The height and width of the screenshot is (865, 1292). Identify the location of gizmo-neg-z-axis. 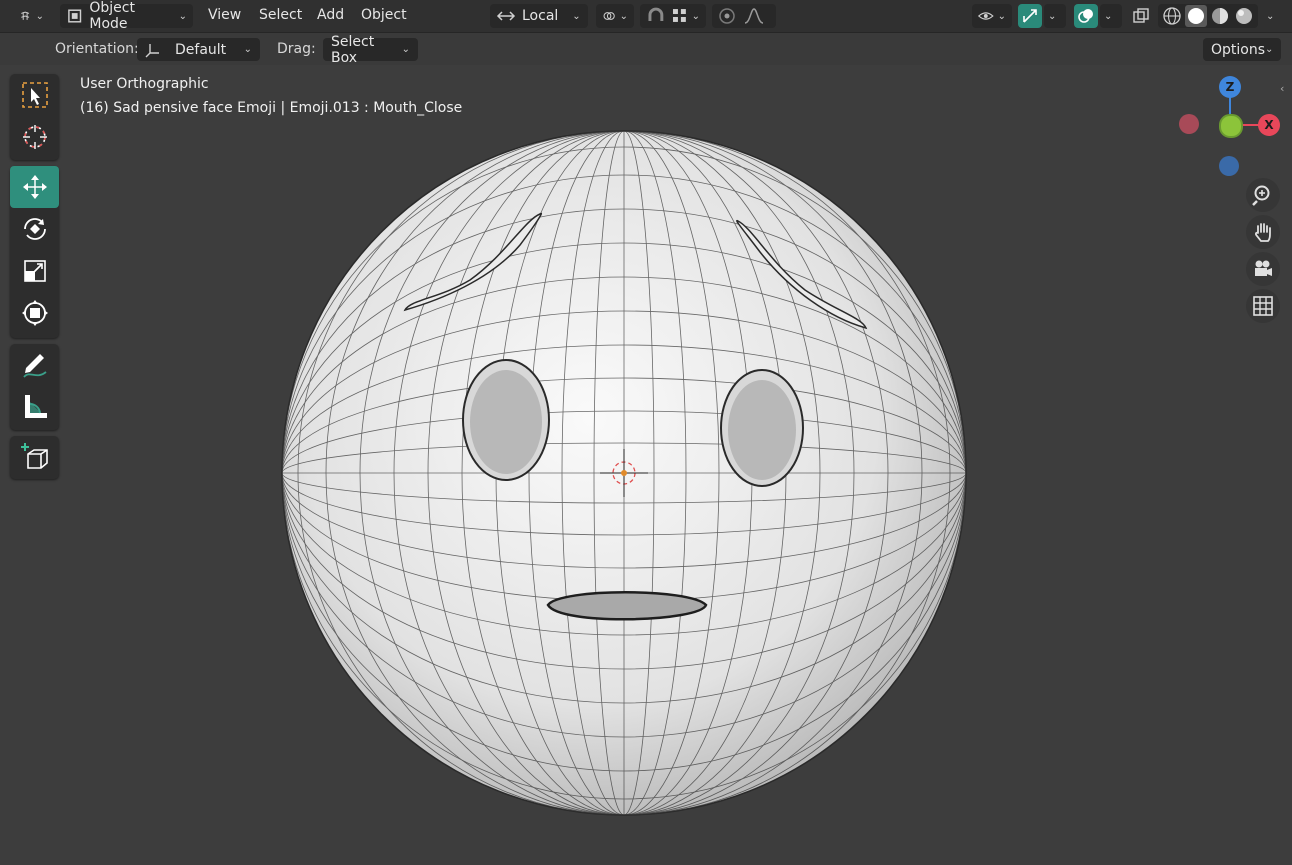
(1229, 166).